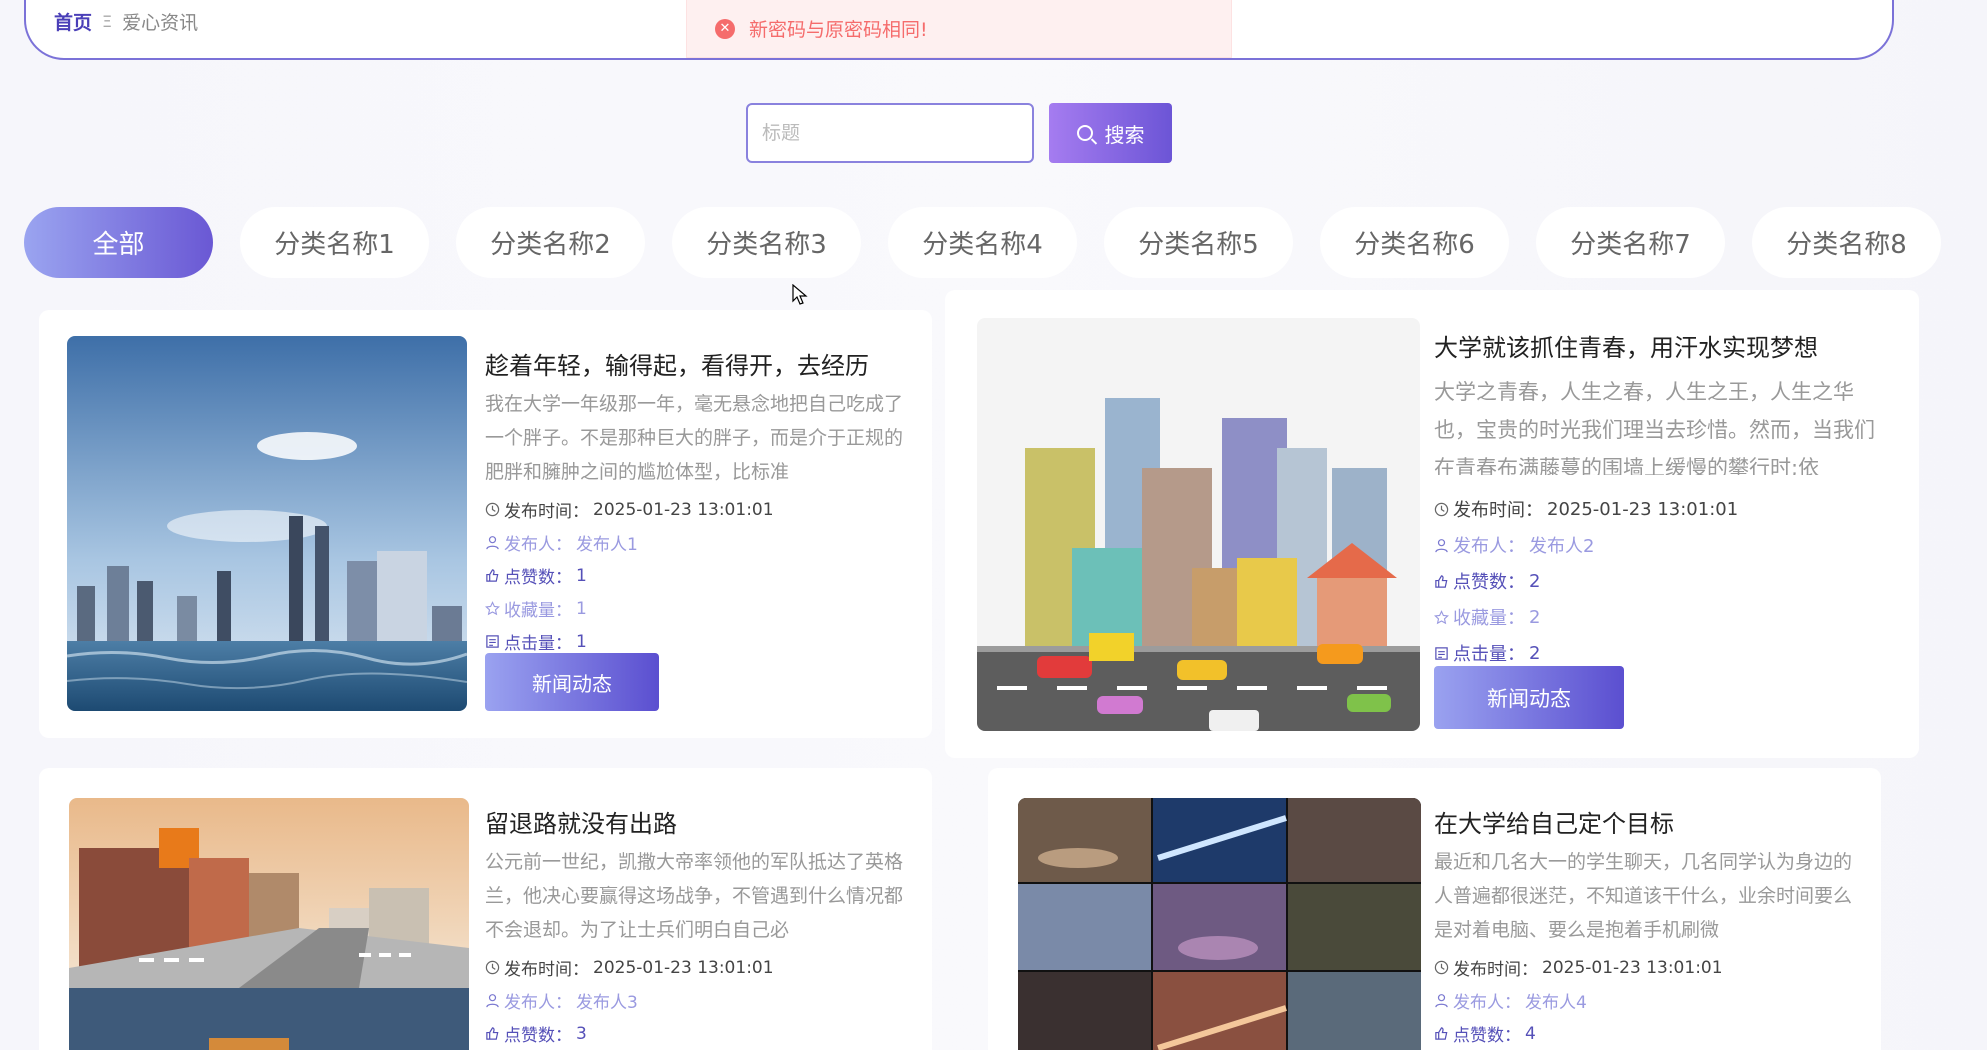 This screenshot has width=1987, height=1050. I want to click on likes: 点赞数： 3, so click(536, 1033).